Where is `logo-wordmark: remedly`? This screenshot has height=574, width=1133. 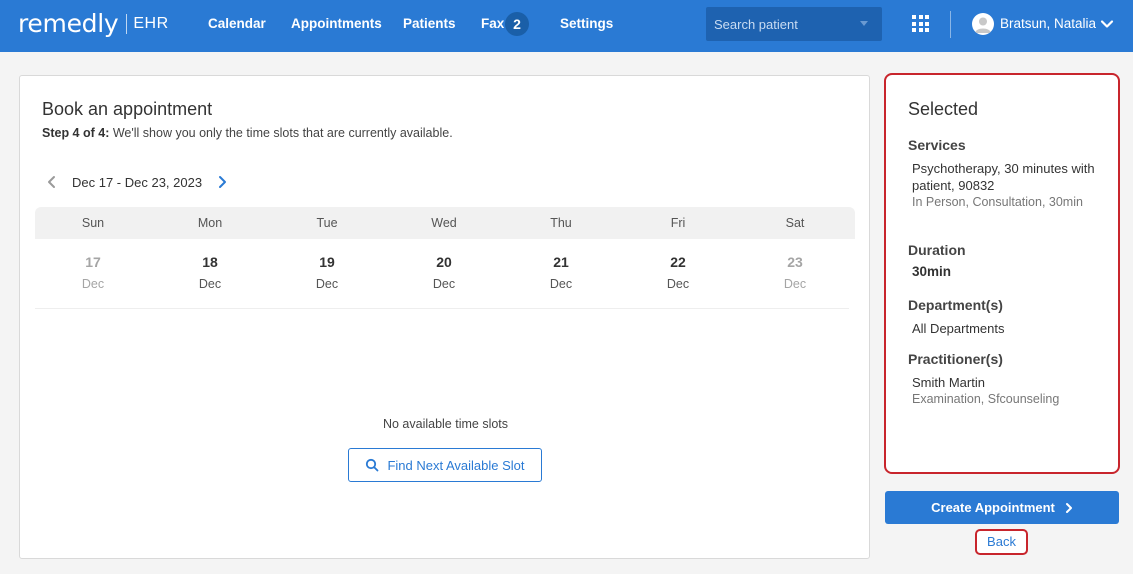 logo-wordmark: remedly is located at coordinates (68, 23).